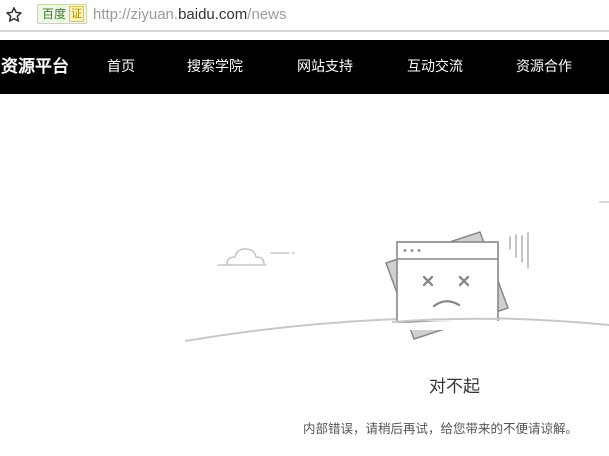 This screenshot has width=609, height=456. What do you see at coordinates (304, 16) in the screenshot?
I see `address-bar: 百度 证 http://ziyuan.baidu.com/news` at bounding box center [304, 16].